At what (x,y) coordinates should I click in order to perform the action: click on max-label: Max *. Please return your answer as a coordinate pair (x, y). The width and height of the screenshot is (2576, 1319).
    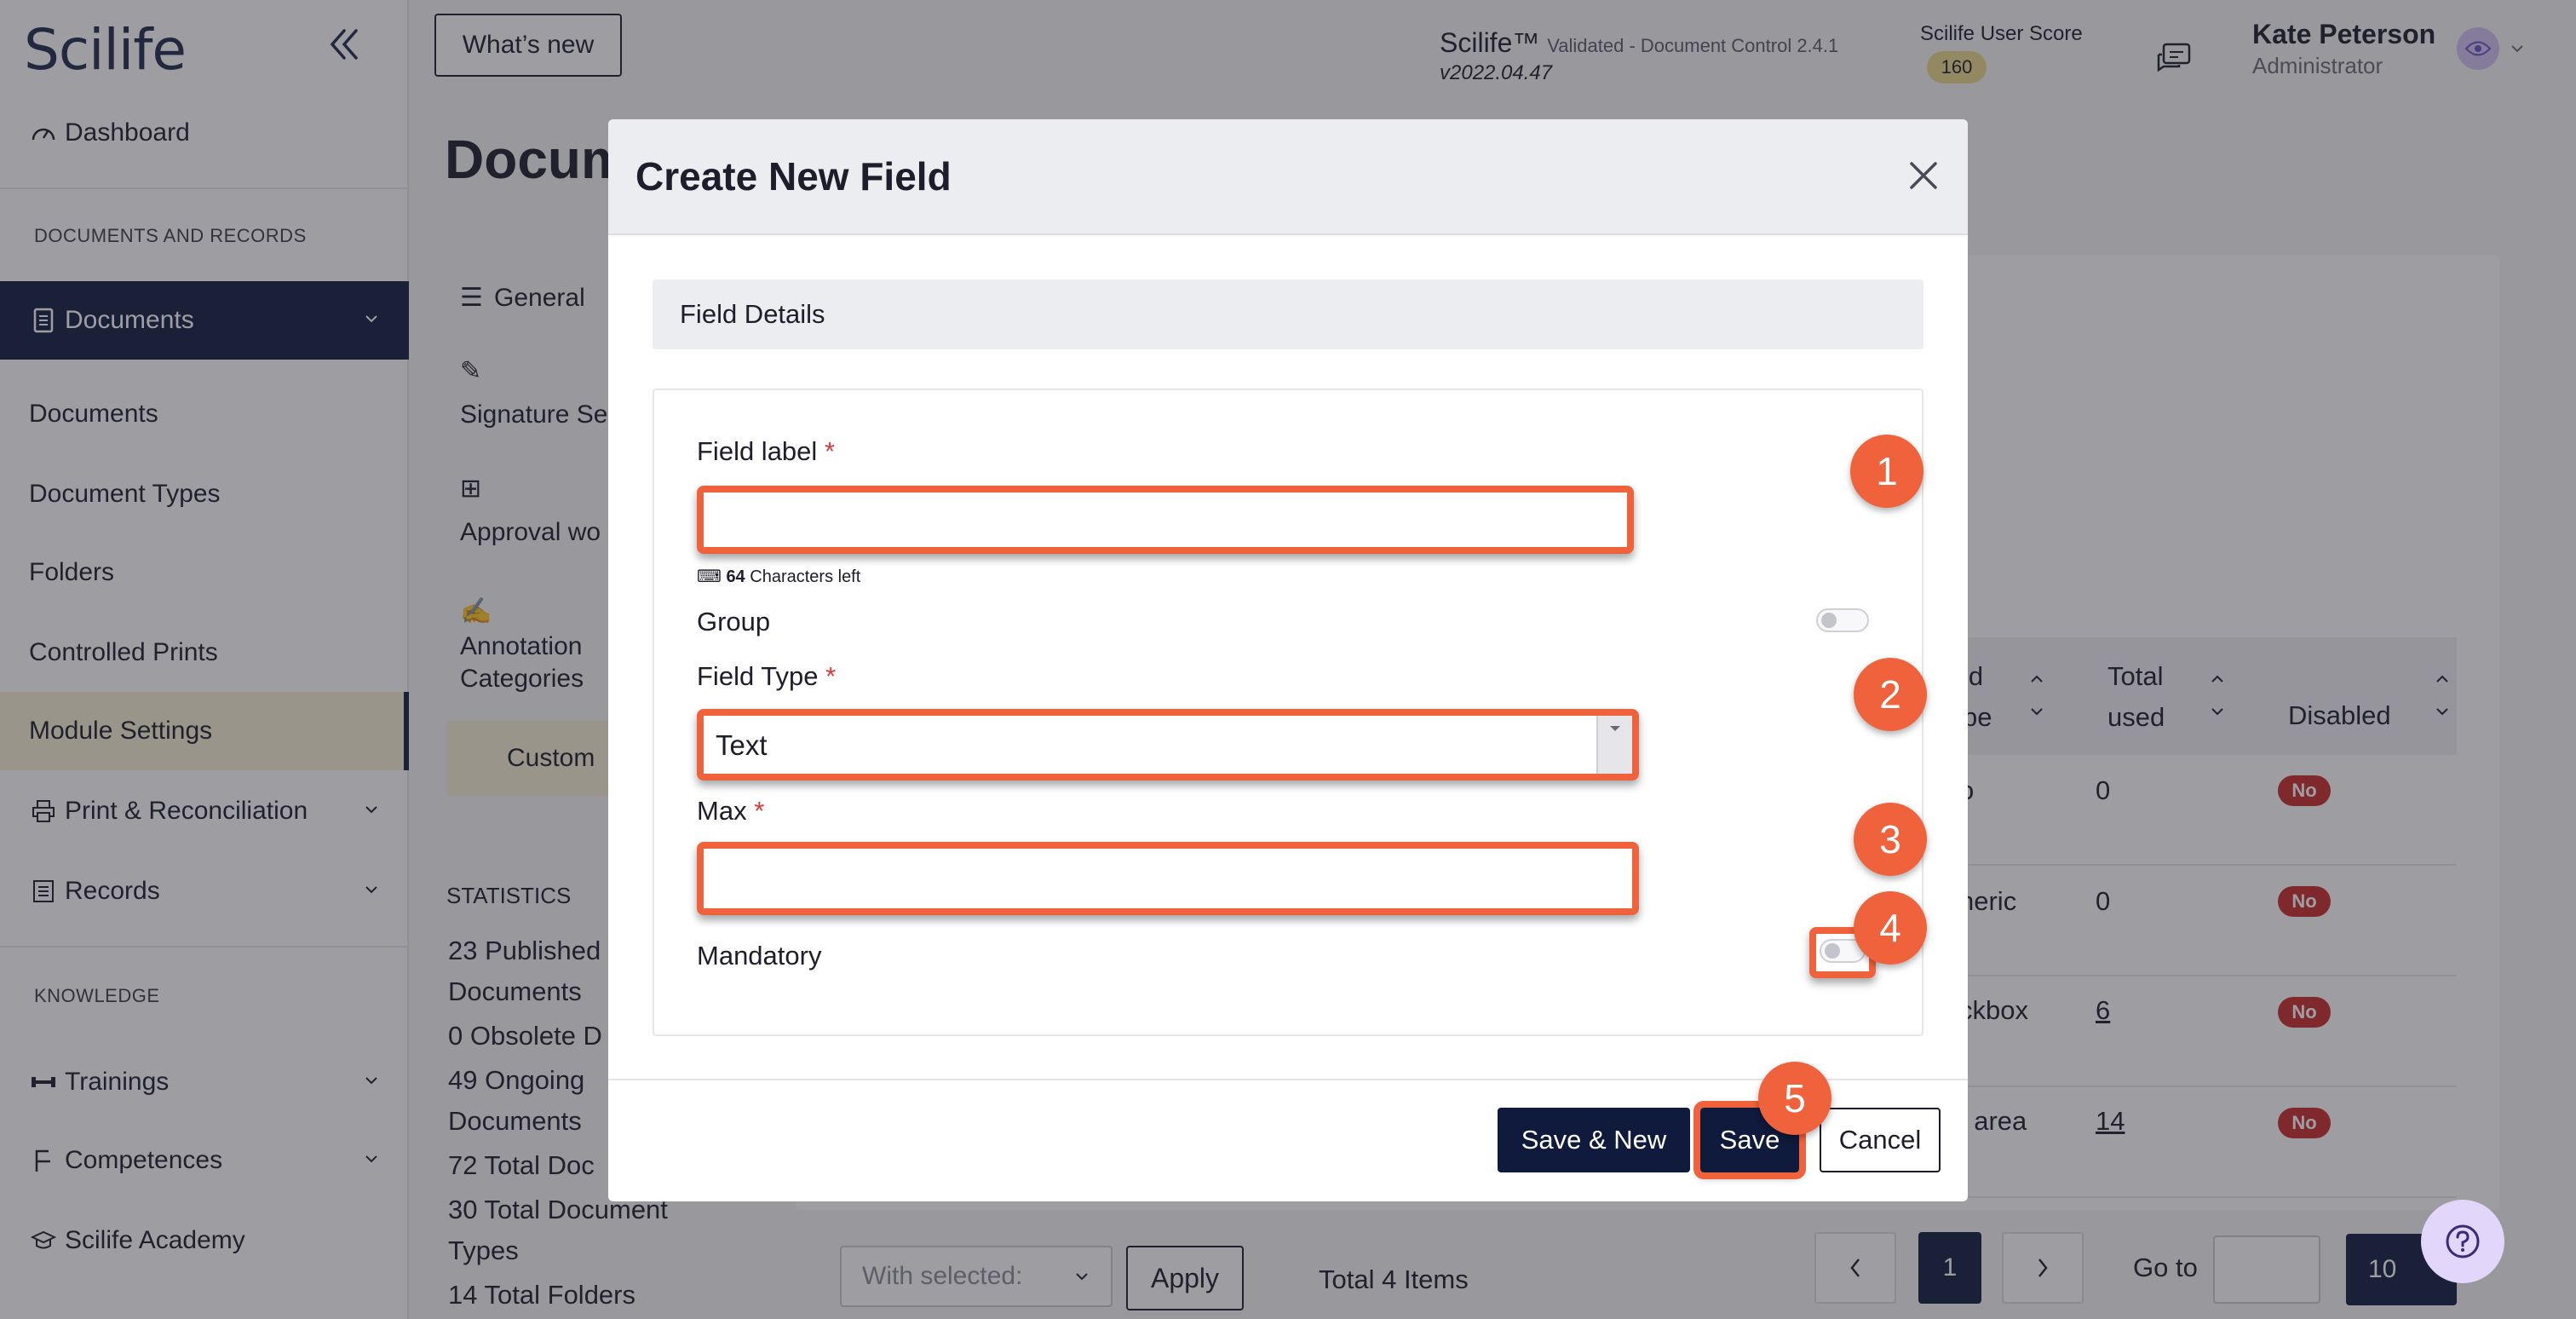
    Looking at the image, I should click on (730, 811).